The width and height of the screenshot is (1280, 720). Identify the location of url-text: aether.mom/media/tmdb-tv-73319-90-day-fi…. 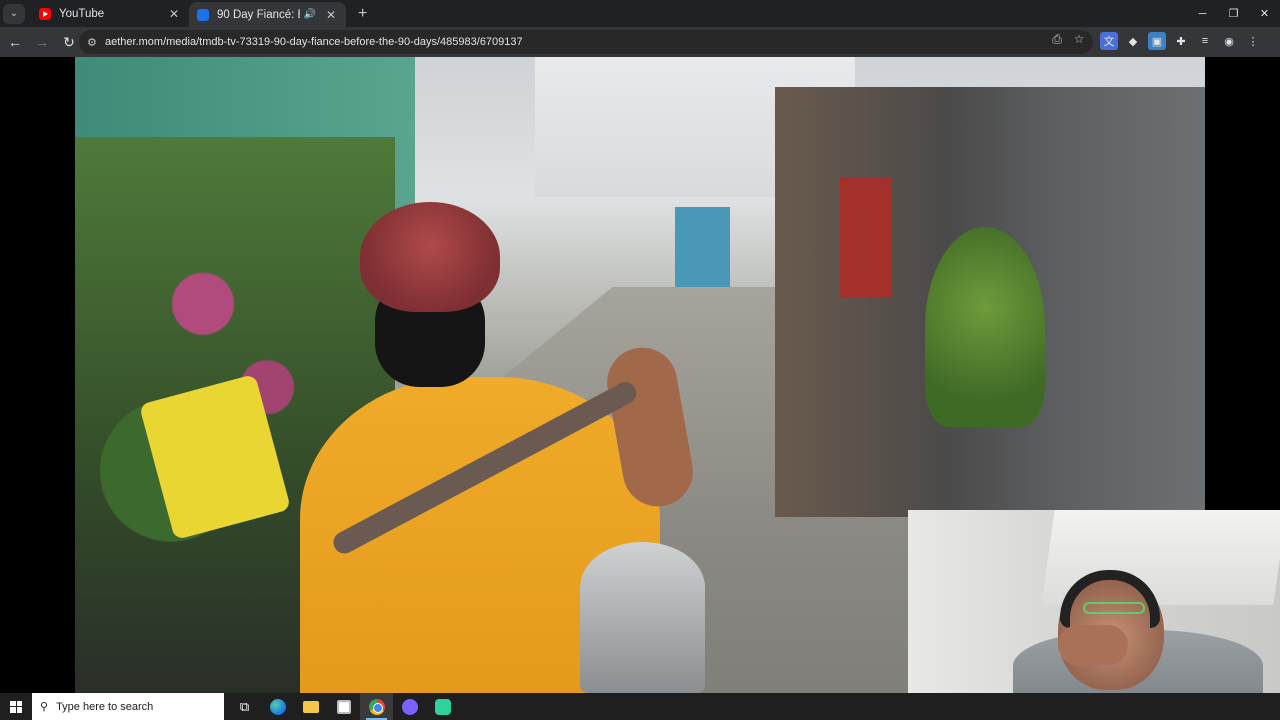
(314, 42).